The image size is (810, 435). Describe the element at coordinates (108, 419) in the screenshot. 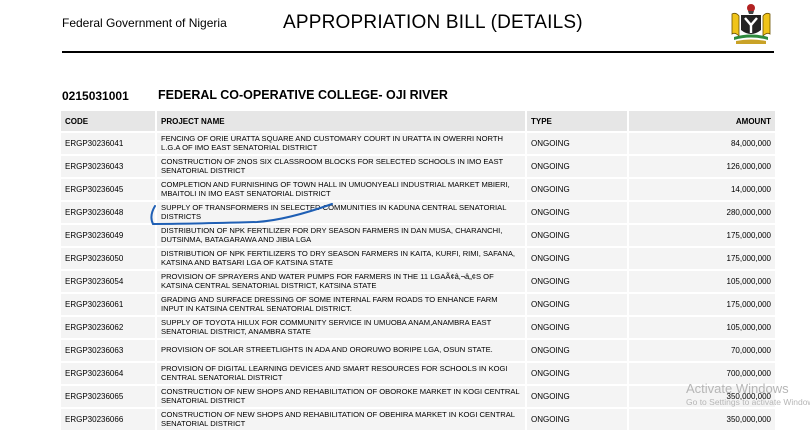

I see `row-code: ERGP30236066` at that location.